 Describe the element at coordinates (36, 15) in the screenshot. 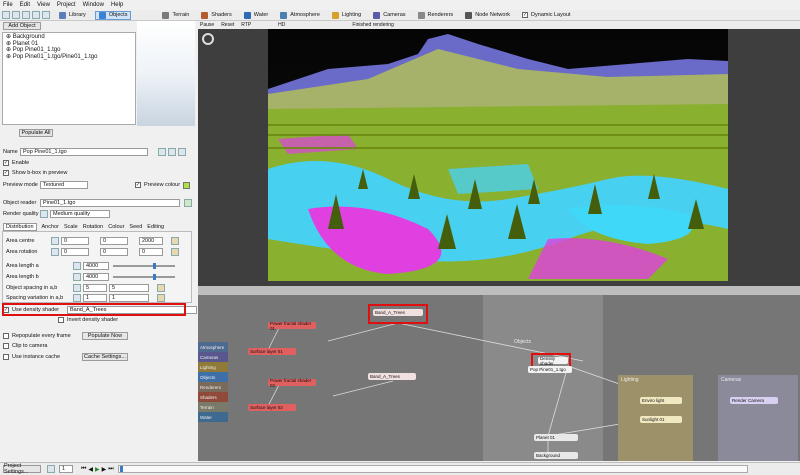

I see `render-icon` at that location.